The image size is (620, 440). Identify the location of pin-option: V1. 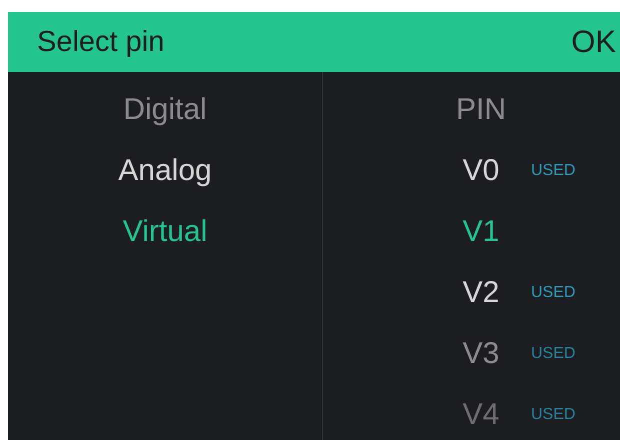
(481, 231).